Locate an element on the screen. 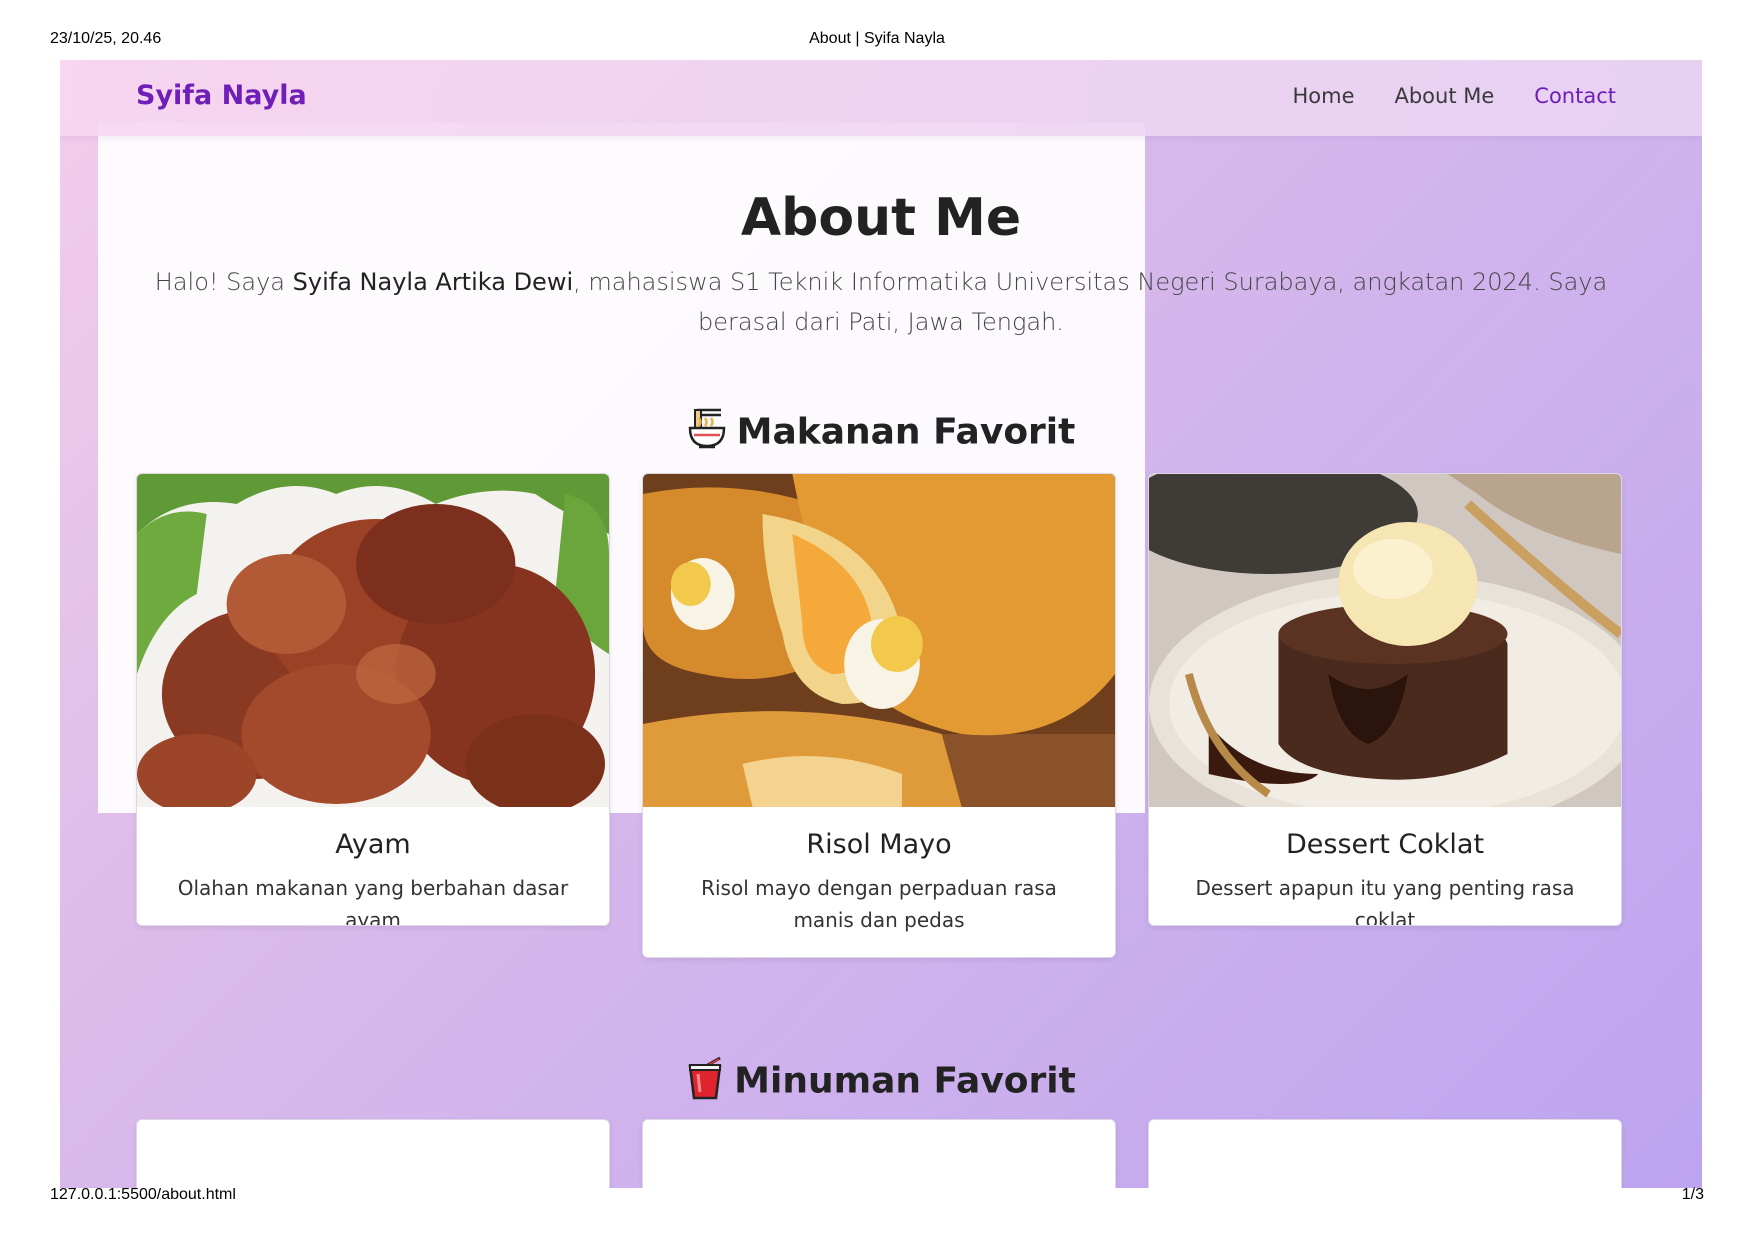 This screenshot has width=1754, height=1240. print-url: 127.0.0.1:5500/about.html is located at coordinates (143, 1194).